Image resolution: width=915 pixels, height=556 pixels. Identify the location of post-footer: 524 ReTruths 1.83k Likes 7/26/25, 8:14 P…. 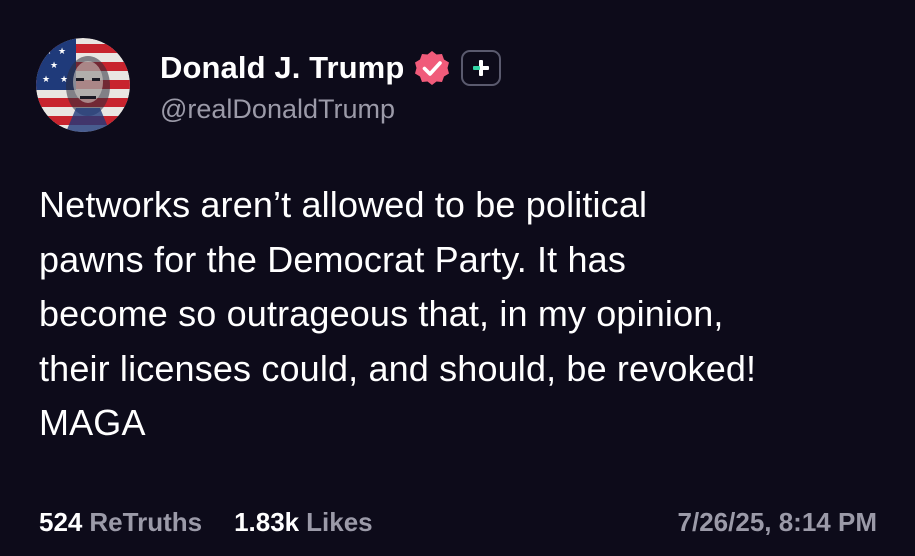
(458, 522).